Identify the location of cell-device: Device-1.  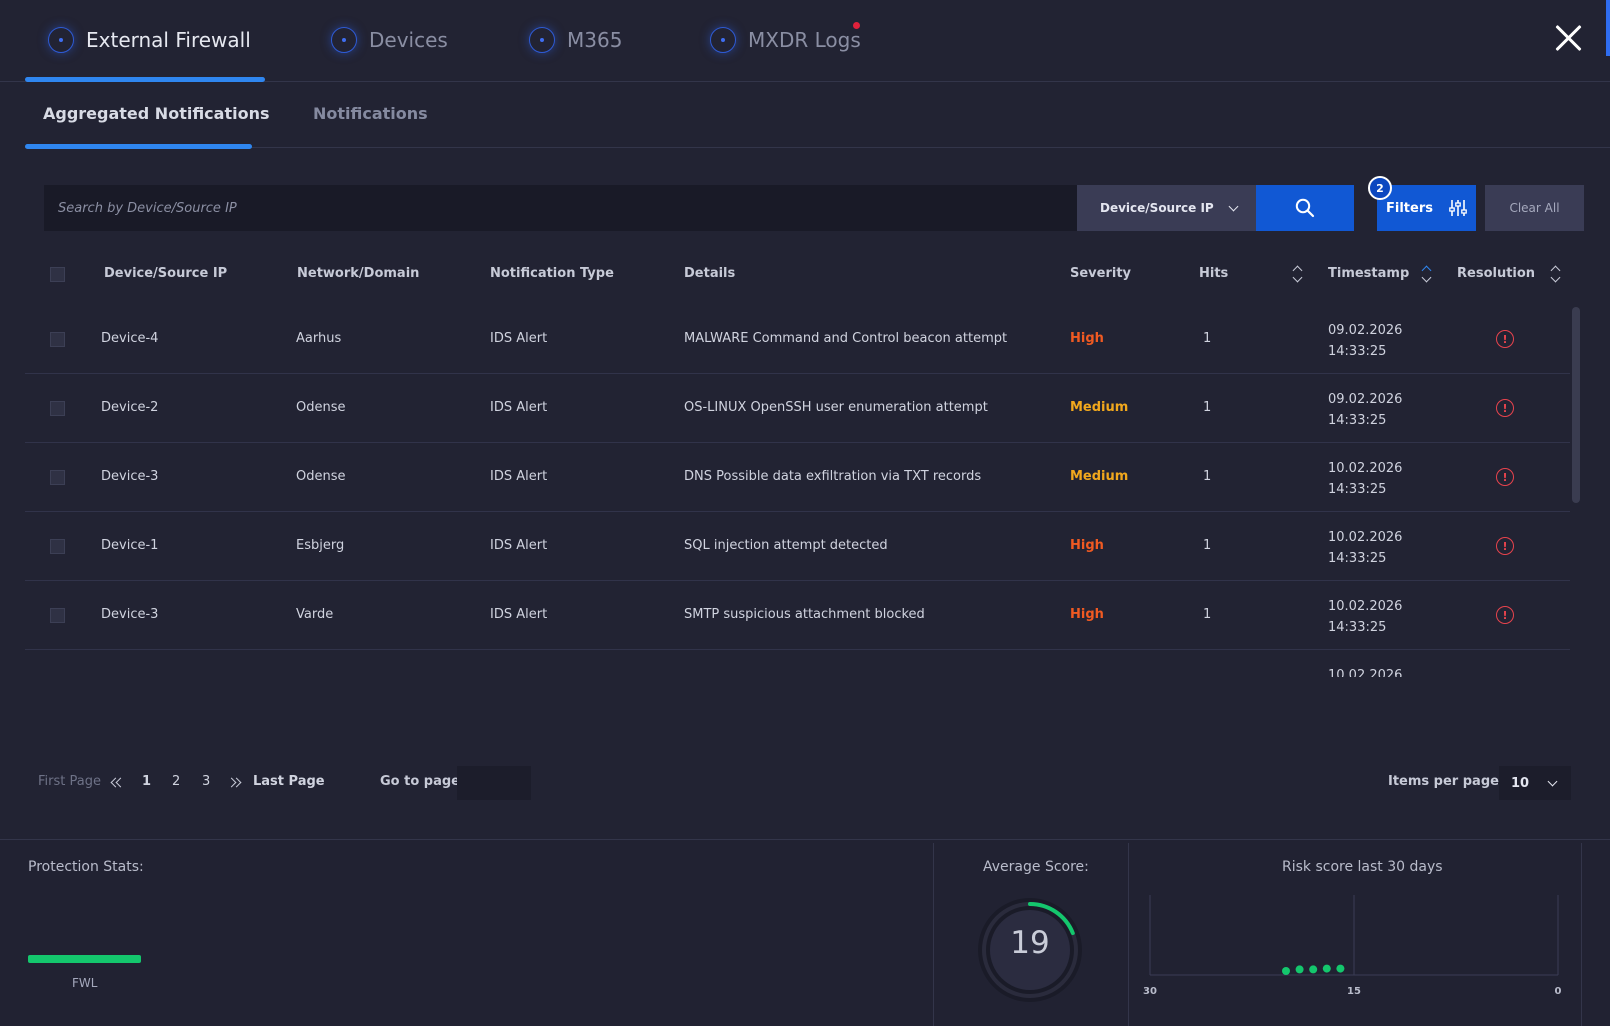
(130, 545).